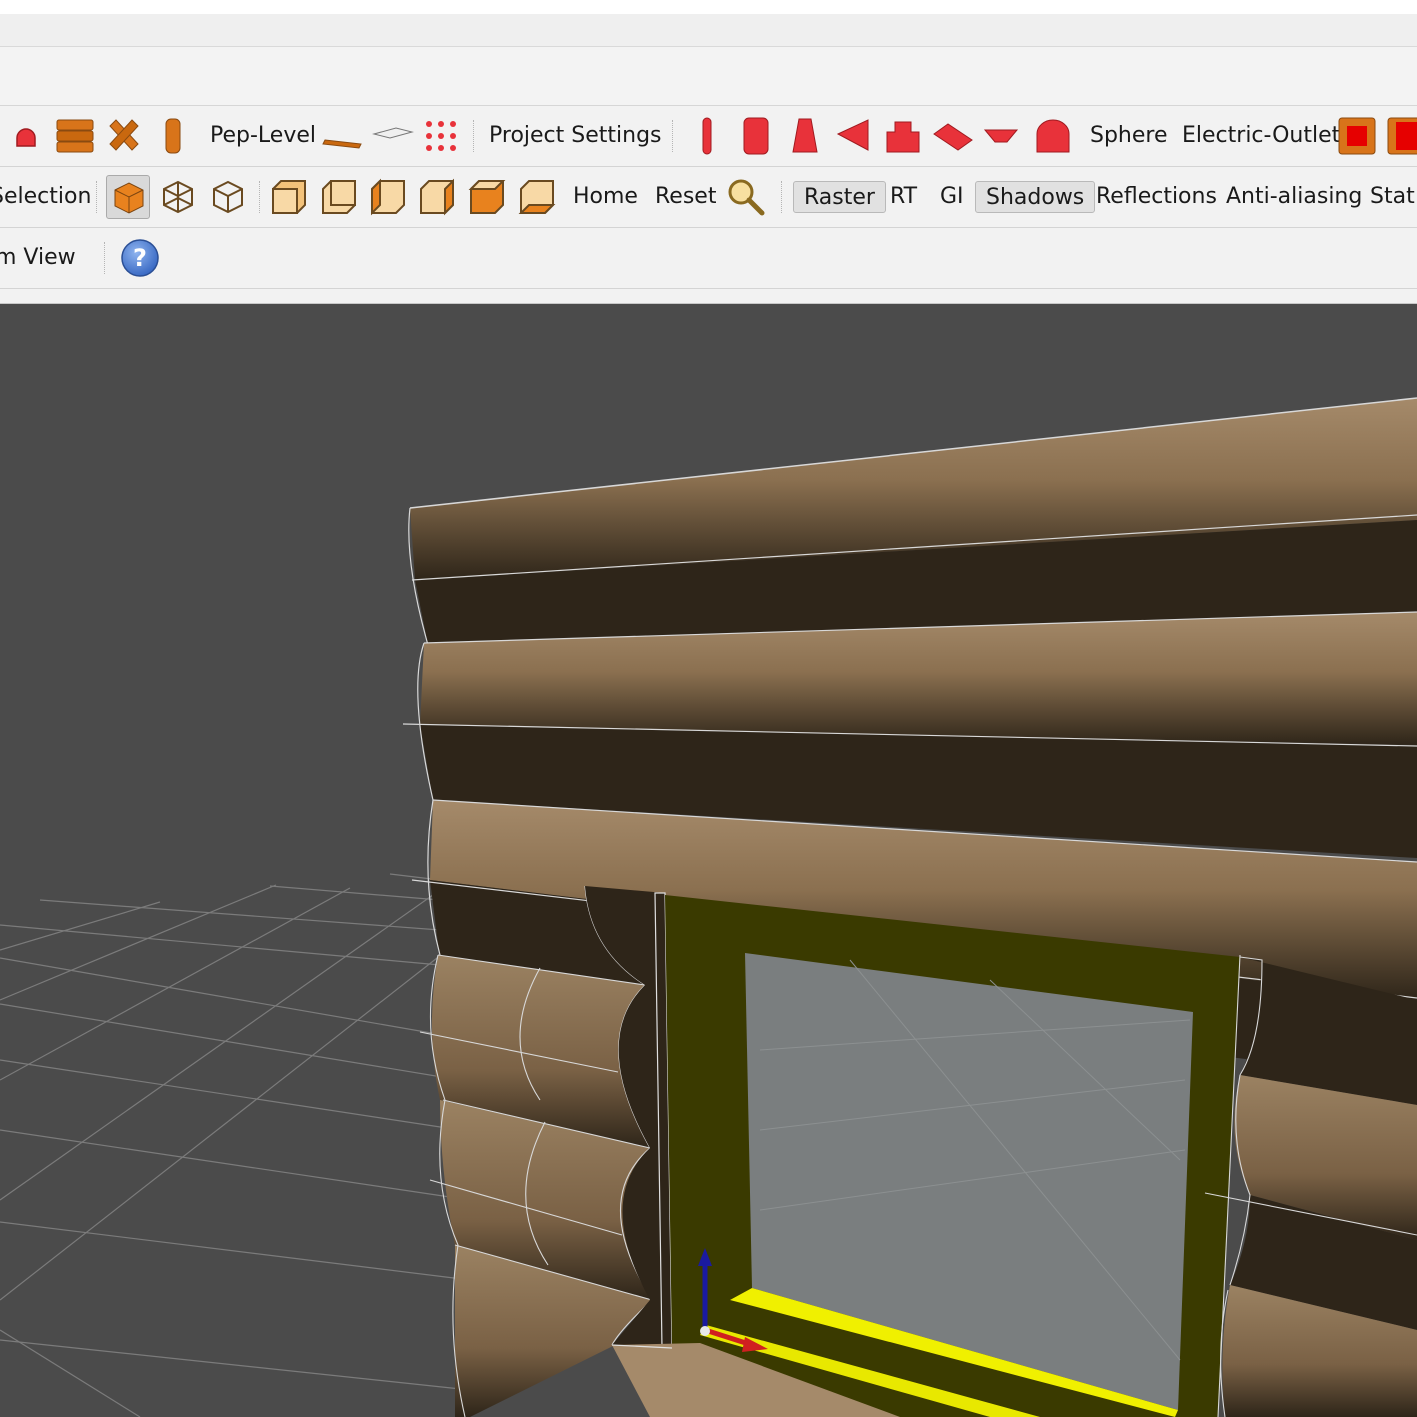 Image resolution: width=1417 pixels, height=1417 pixels. Describe the element at coordinates (263, 136) in the screenshot. I see `pep-level-button: Pep-Level` at that location.